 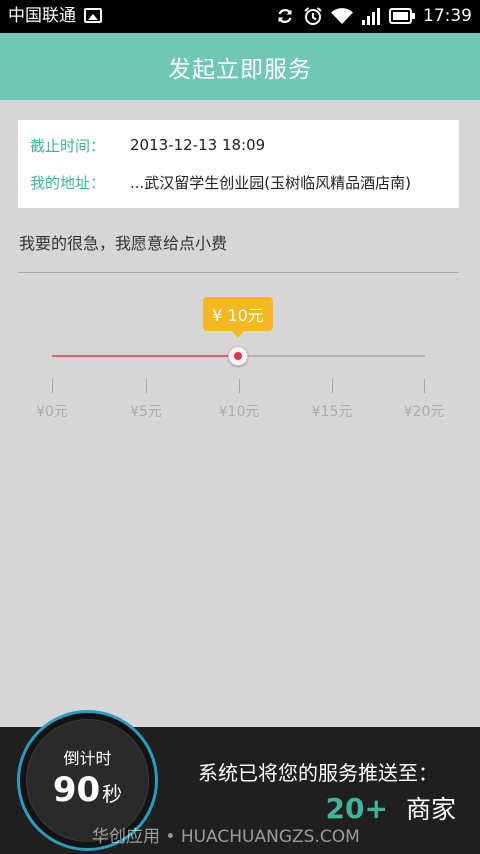 What do you see at coordinates (342, 16) in the screenshot?
I see `wifi-icon` at bounding box center [342, 16].